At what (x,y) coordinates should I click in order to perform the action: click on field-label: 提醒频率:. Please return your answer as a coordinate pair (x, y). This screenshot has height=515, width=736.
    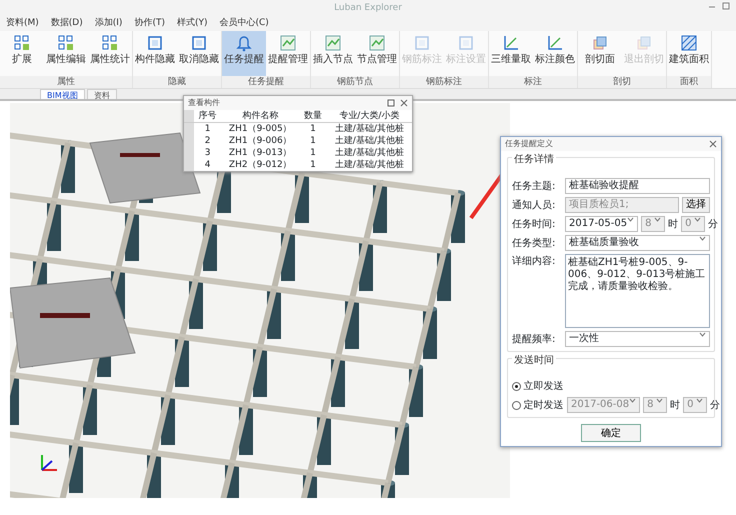
    Looking at the image, I should click on (534, 339).